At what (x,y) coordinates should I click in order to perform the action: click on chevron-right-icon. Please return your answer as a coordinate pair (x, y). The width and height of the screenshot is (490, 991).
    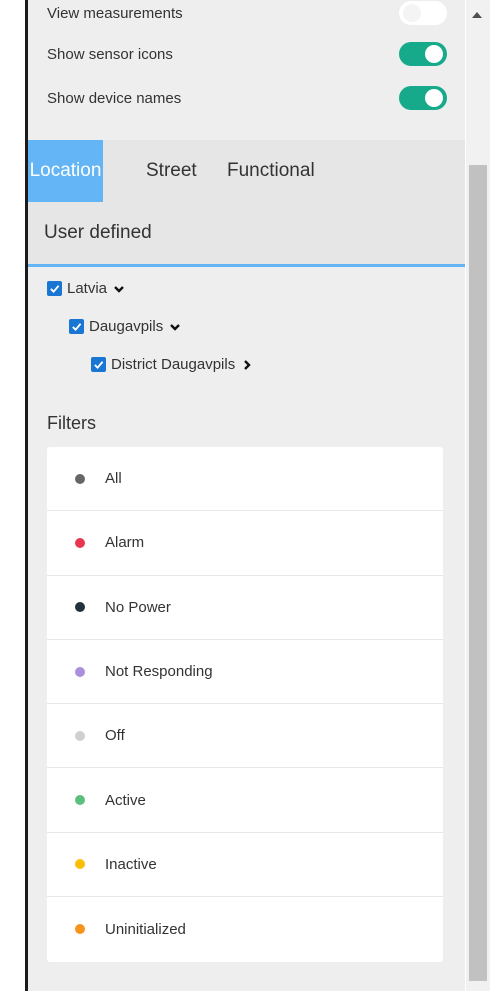
    Looking at the image, I should click on (247, 365).